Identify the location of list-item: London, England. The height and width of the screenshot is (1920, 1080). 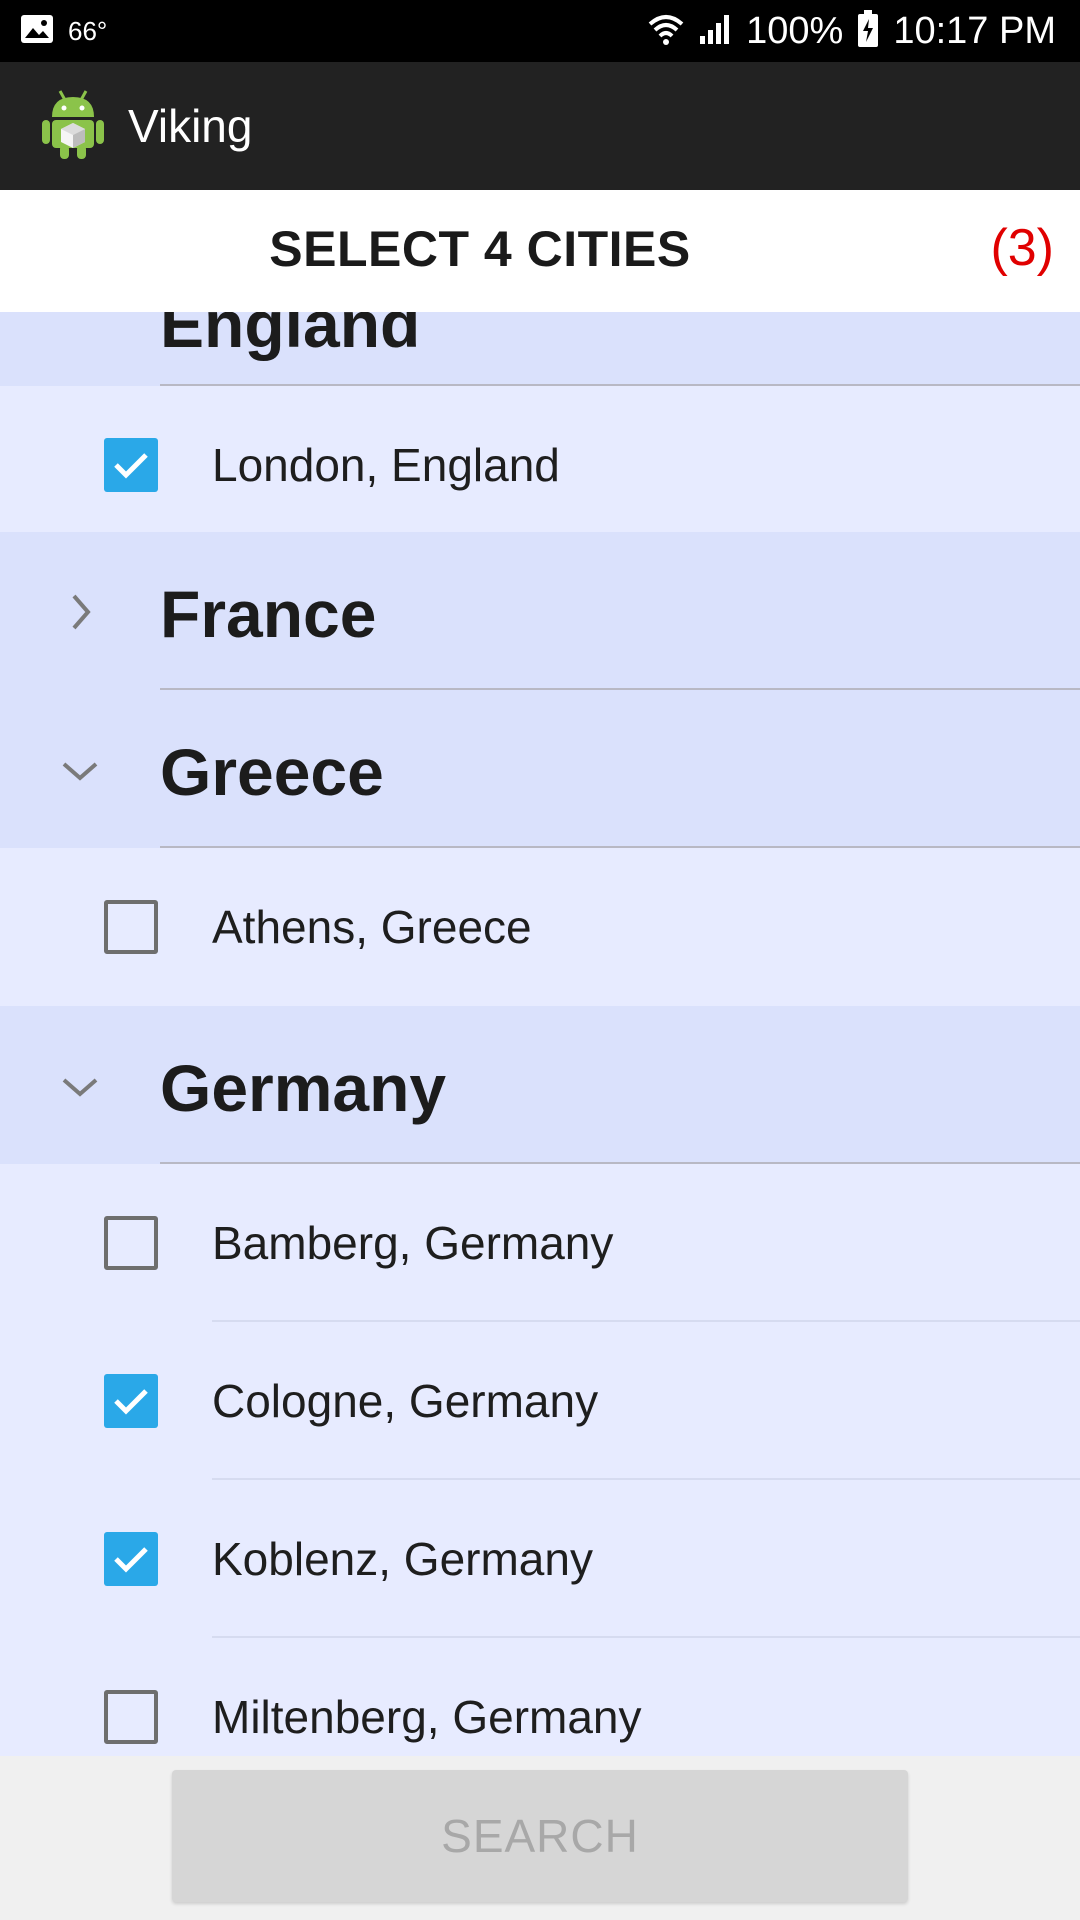
(540, 465).